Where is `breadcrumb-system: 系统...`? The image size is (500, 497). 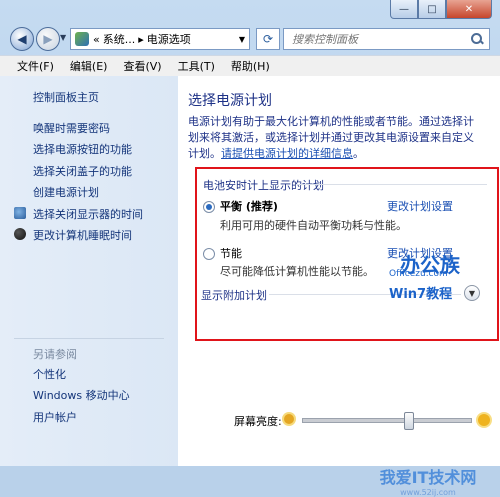
breadcrumb-system: 系统... is located at coordinates (119, 39).